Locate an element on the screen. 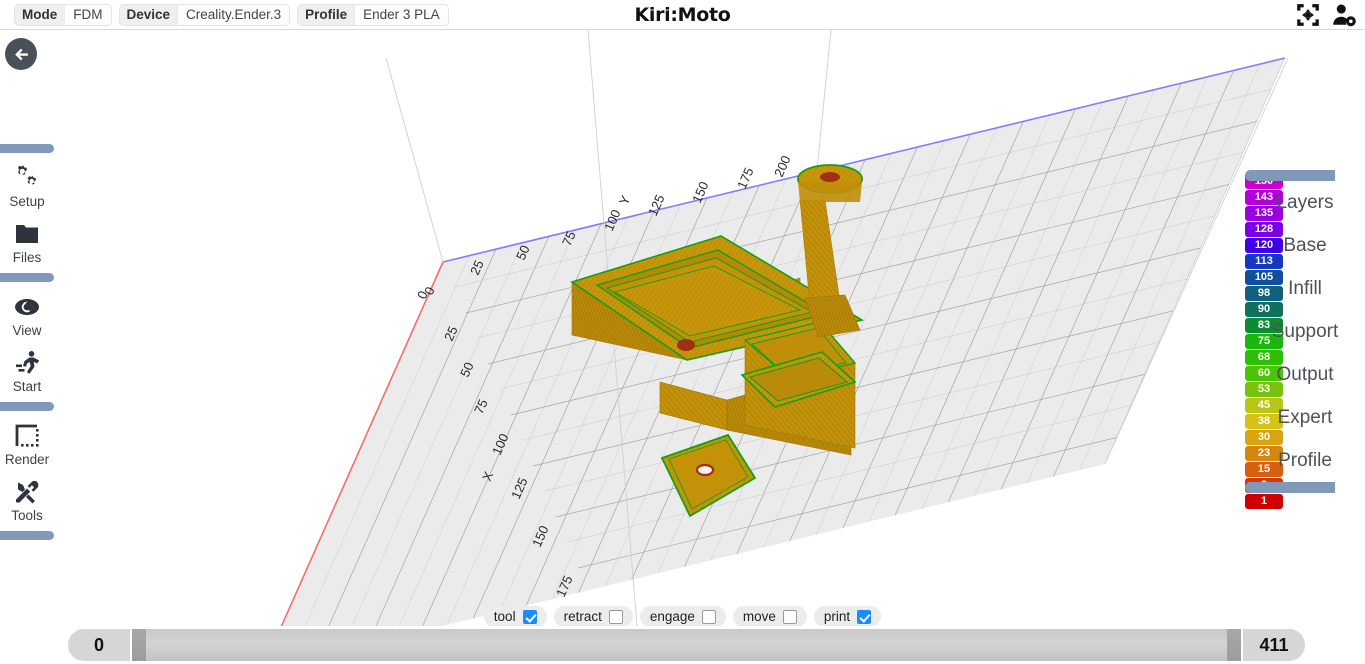 This screenshot has width=1365, height=664. sidebar-item-start: Start is located at coordinates (27, 370).